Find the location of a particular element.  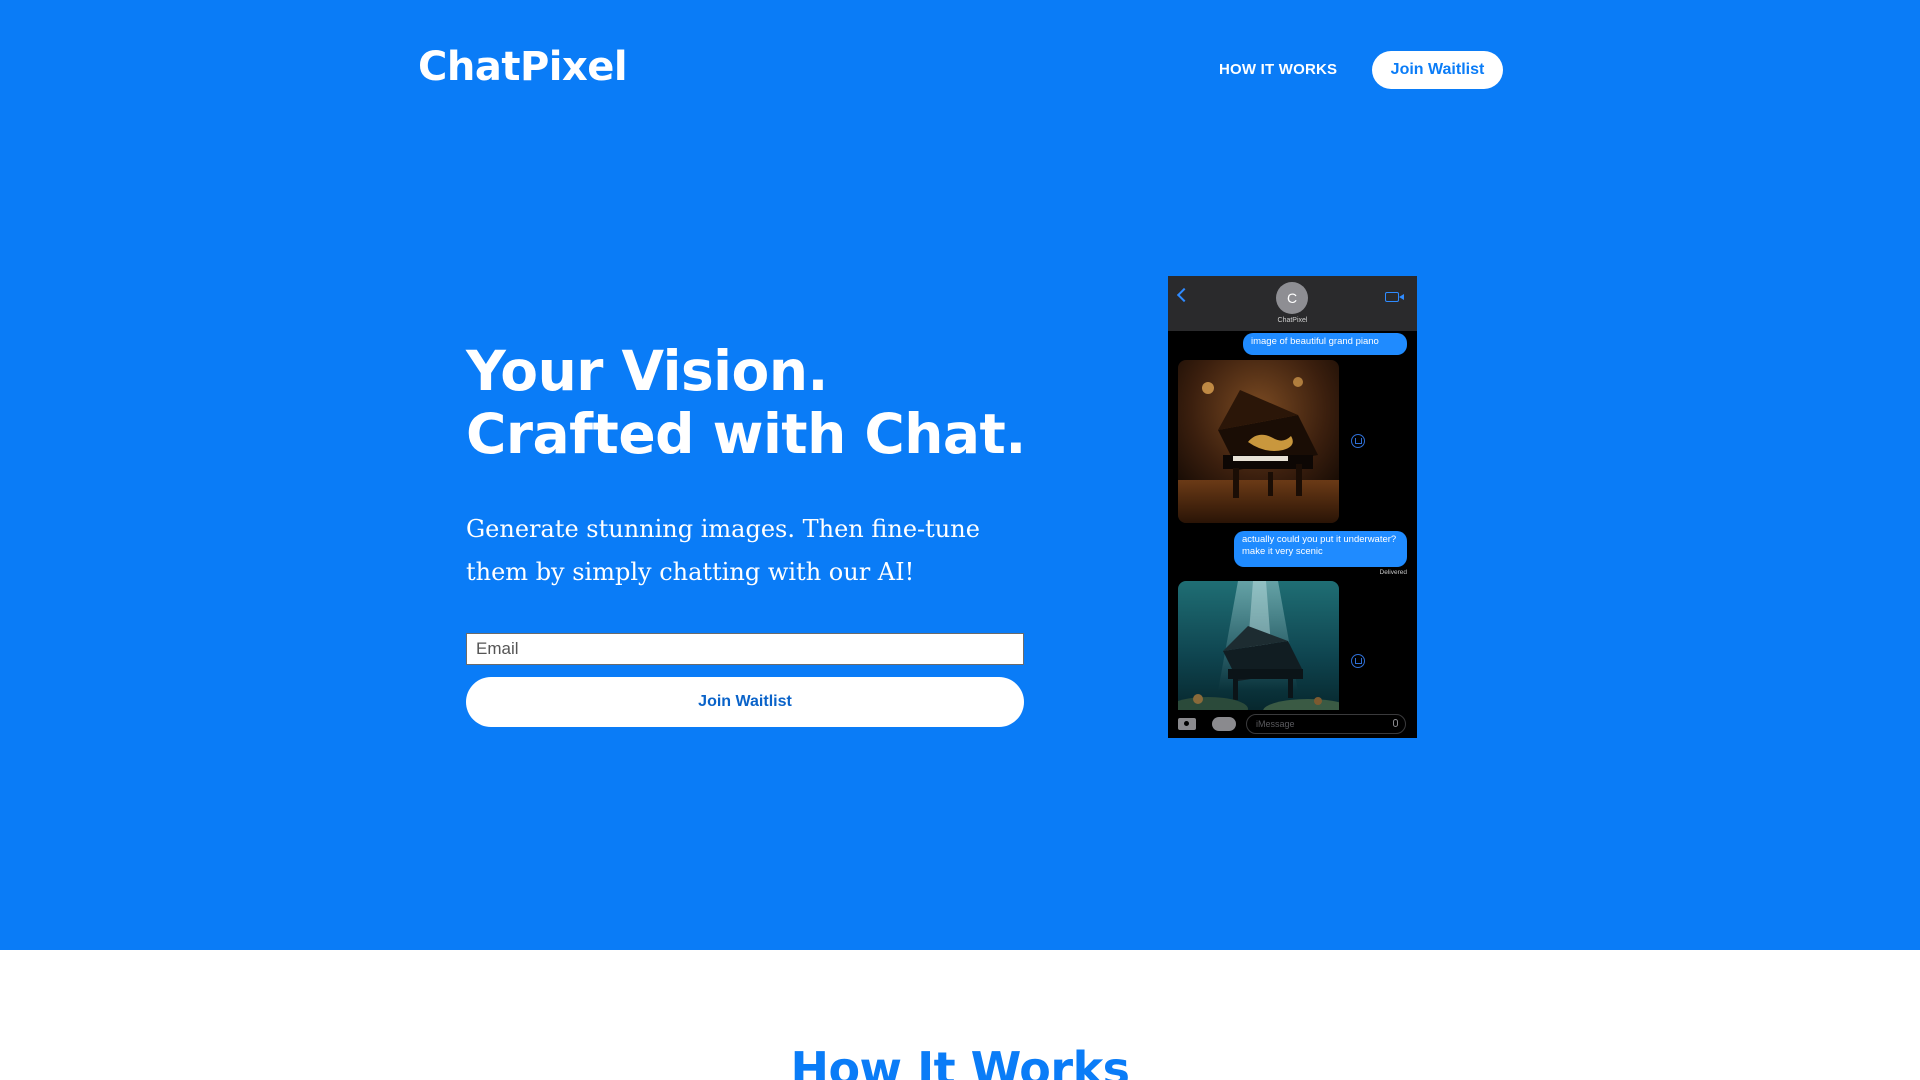

nav-how-it-works-link: HOW IT WORKS is located at coordinates (1278, 69).